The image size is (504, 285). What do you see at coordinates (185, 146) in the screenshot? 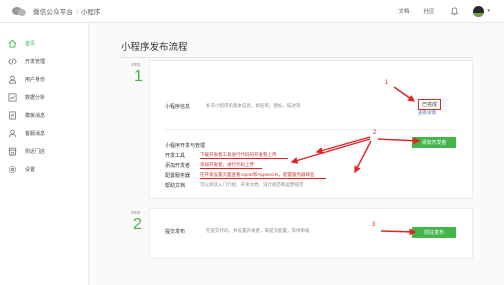
I see `dev-management-header: 小程序开发与管理` at bounding box center [185, 146].